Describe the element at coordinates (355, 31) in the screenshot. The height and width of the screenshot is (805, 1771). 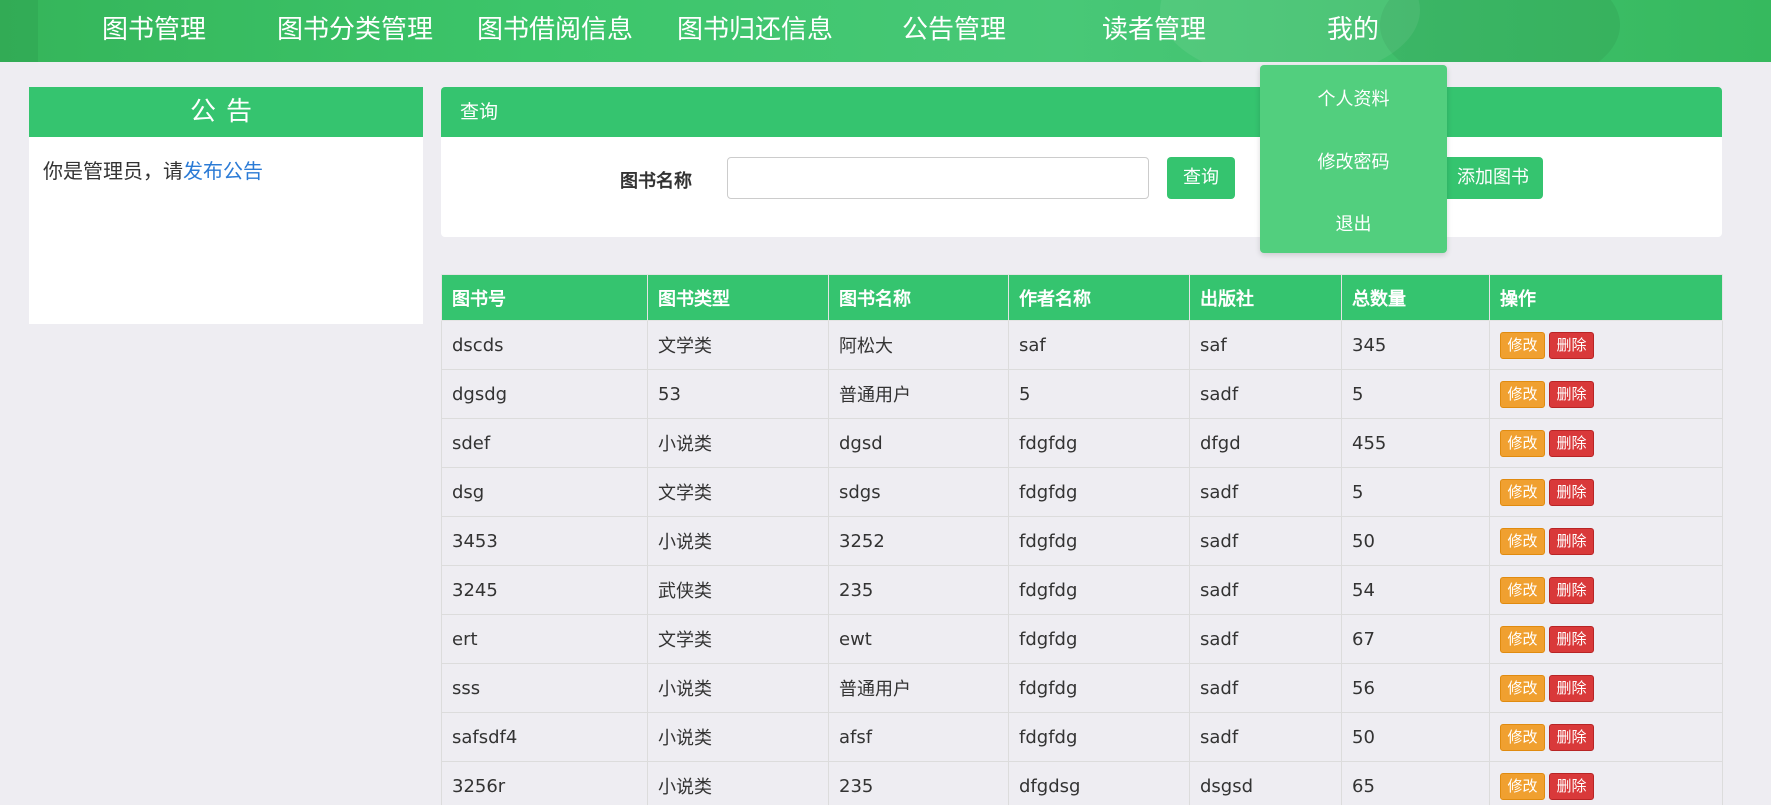
I see `nav-category-management: 图书分类管理` at that location.